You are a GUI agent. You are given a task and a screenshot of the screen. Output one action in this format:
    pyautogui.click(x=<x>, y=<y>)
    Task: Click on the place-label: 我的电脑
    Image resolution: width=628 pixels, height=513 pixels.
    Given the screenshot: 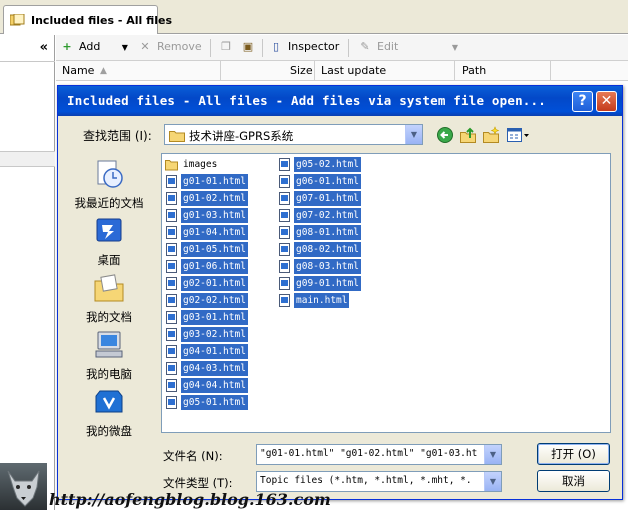 What is the action you would take?
    pyautogui.click(x=109, y=374)
    